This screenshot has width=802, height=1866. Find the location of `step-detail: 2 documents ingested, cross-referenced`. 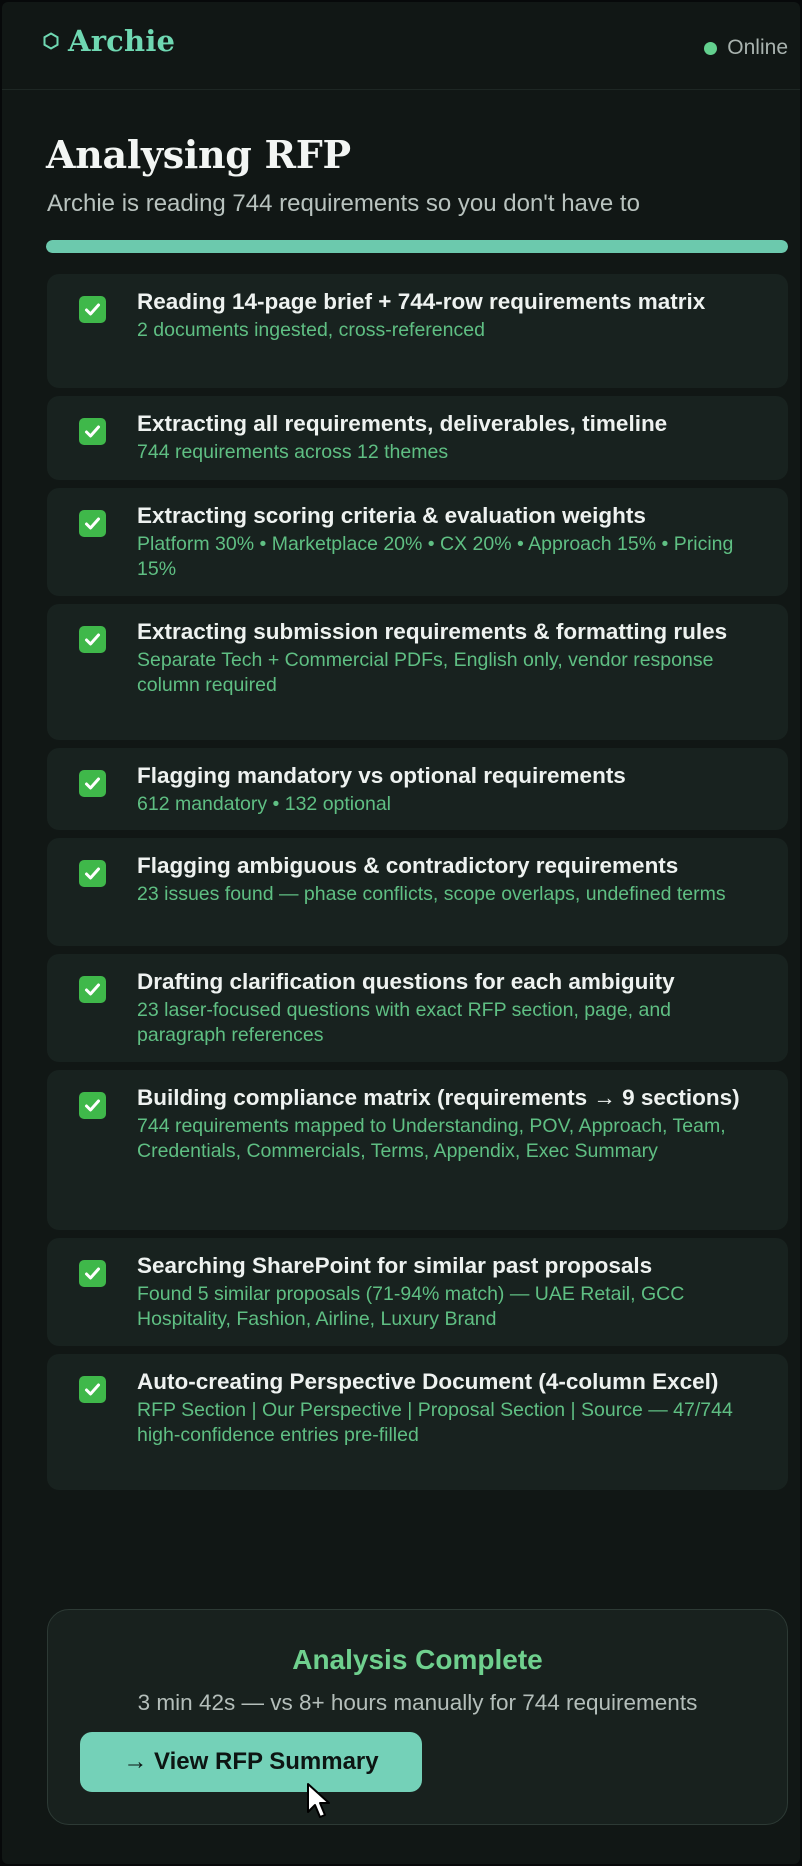

step-detail: 2 documents ingested, cross-referenced is located at coordinates (311, 330).